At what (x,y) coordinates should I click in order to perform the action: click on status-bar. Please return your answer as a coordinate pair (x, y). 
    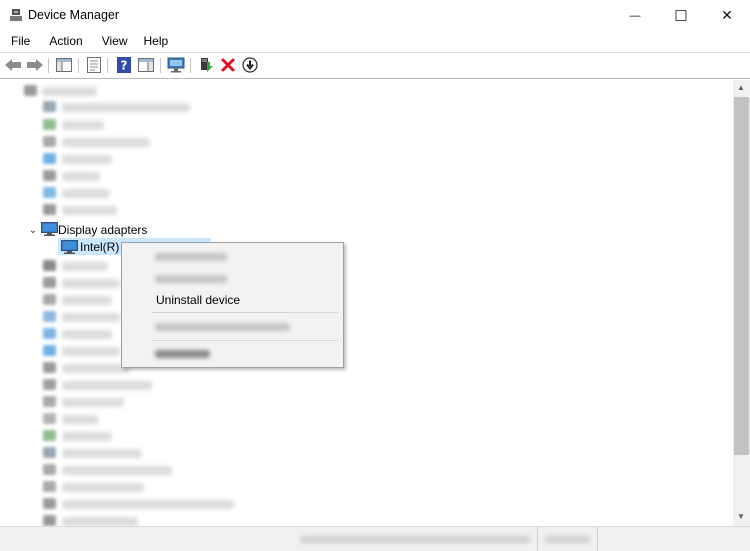
    Looking at the image, I should click on (375, 538).